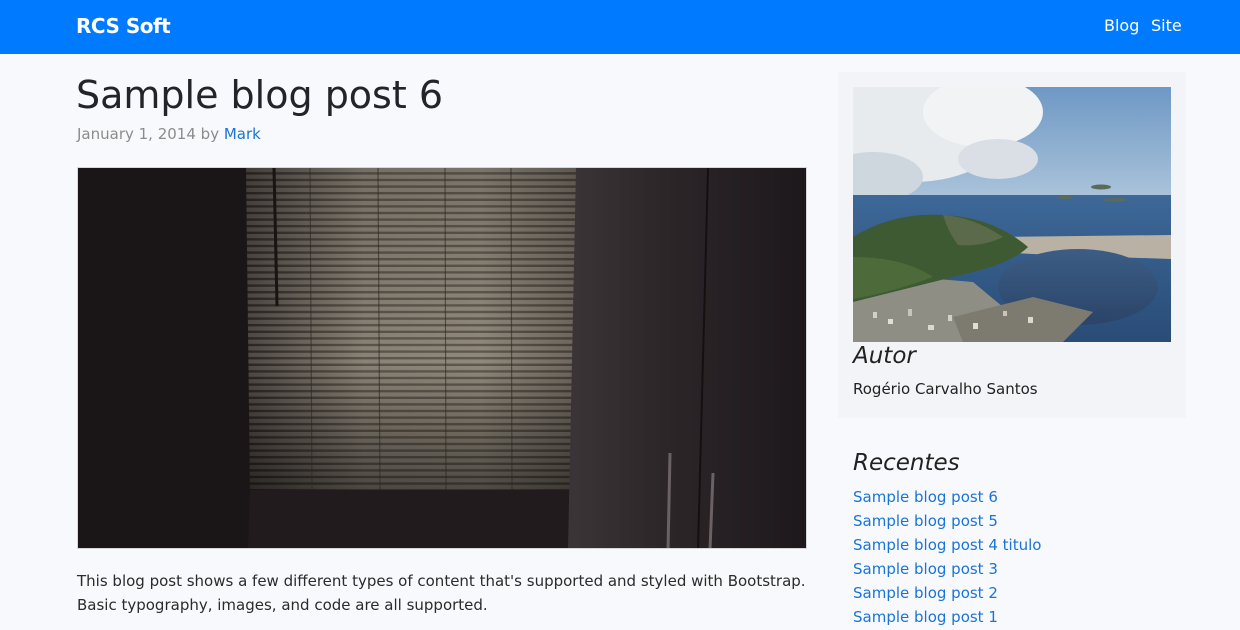  What do you see at coordinates (1121, 25) in the screenshot?
I see `nav-link-blog: Blog` at bounding box center [1121, 25].